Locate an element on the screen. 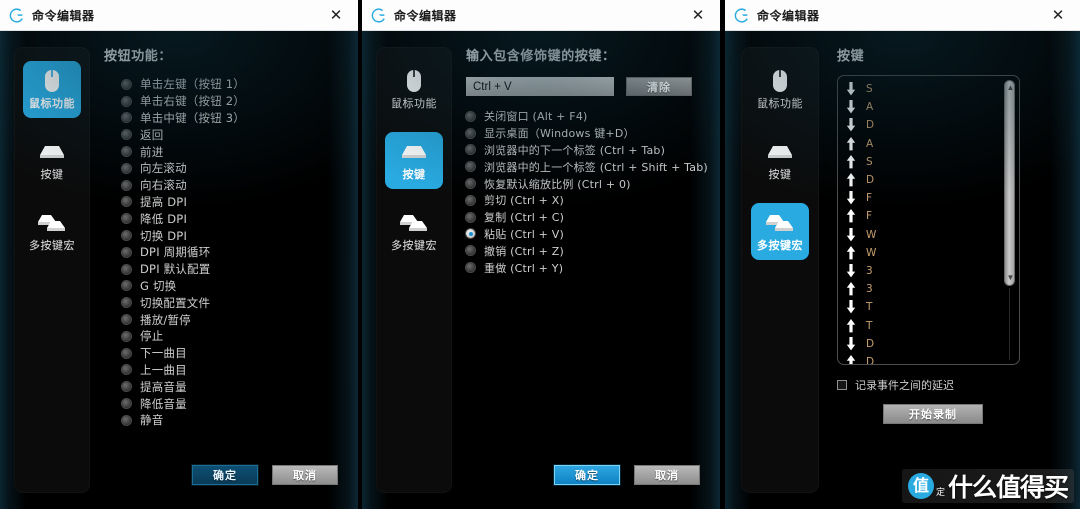 The image size is (1080, 509). radio-option: 停止 is located at coordinates (233, 336).